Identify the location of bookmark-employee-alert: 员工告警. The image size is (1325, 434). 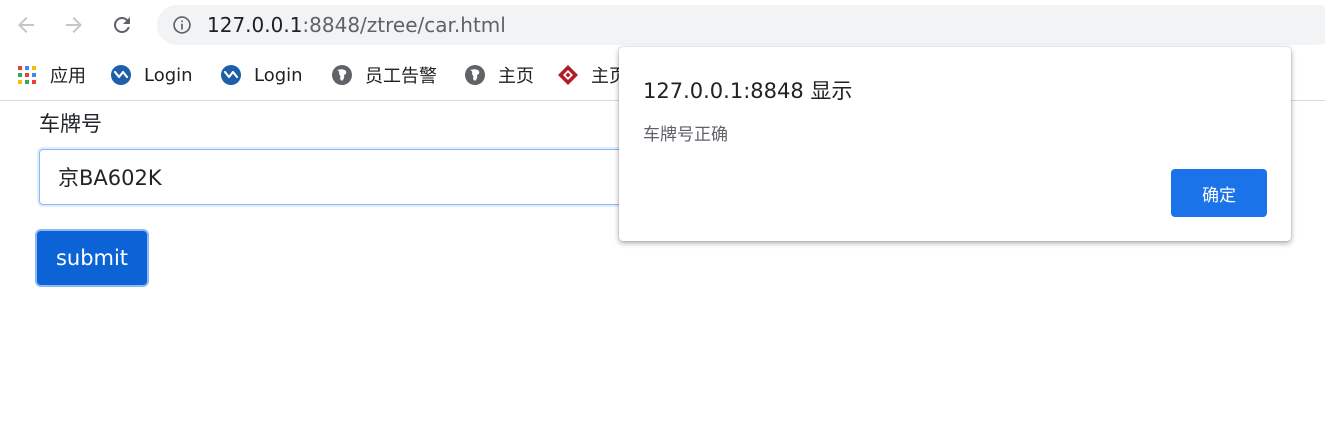
(384, 75).